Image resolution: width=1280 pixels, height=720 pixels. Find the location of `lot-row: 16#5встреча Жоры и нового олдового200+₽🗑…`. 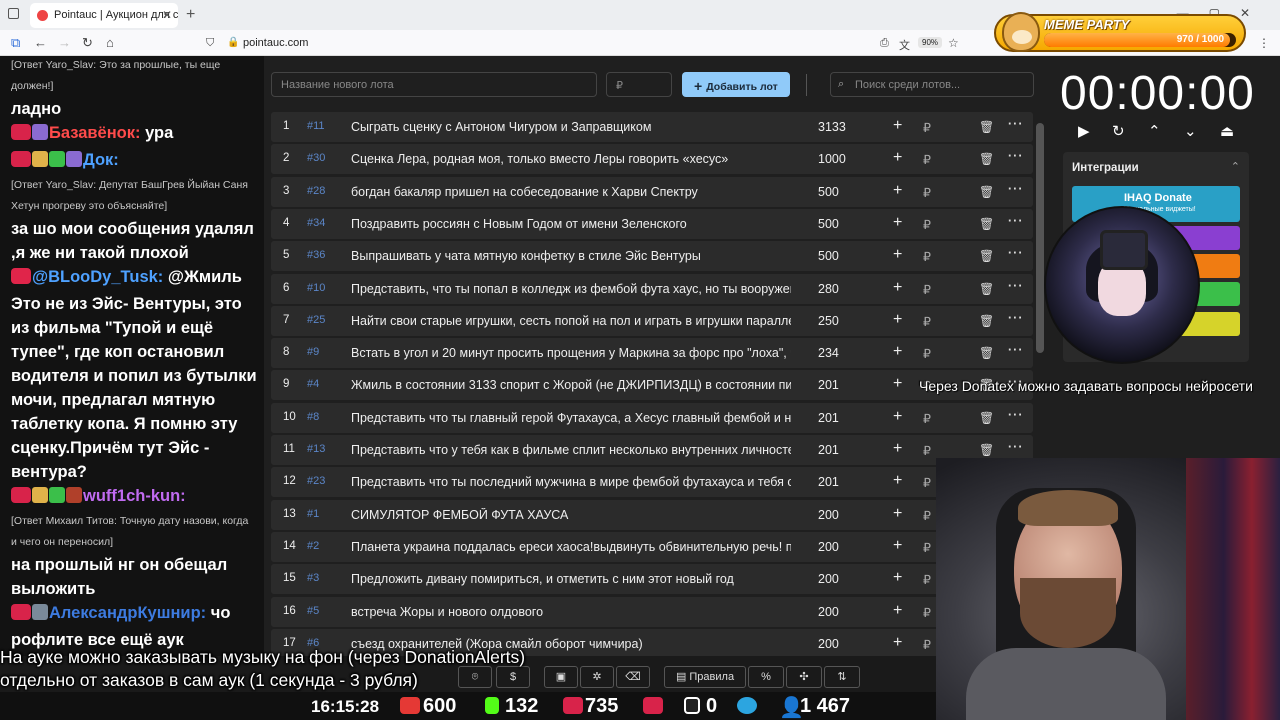

lot-row: 16#5встреча Жоры и нового олдового200+₽🗑… is located at coordinates (652, 611).